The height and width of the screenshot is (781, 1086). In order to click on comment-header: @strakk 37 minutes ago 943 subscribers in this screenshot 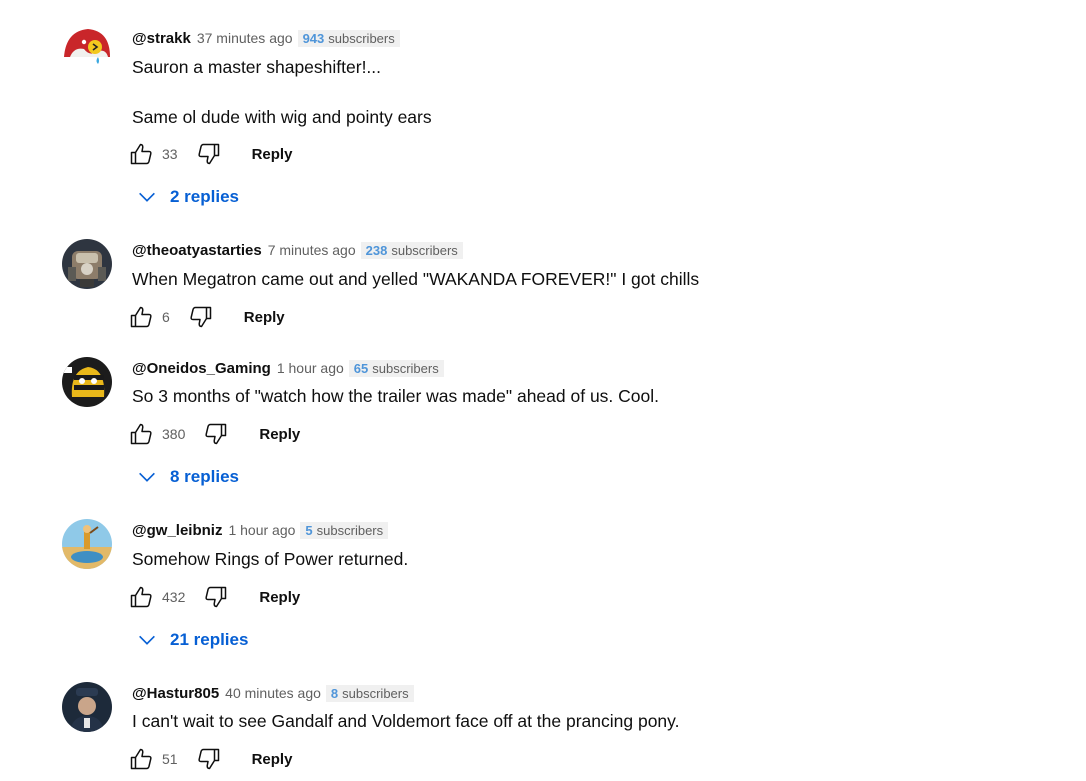, I will do `click(266, 38)`.